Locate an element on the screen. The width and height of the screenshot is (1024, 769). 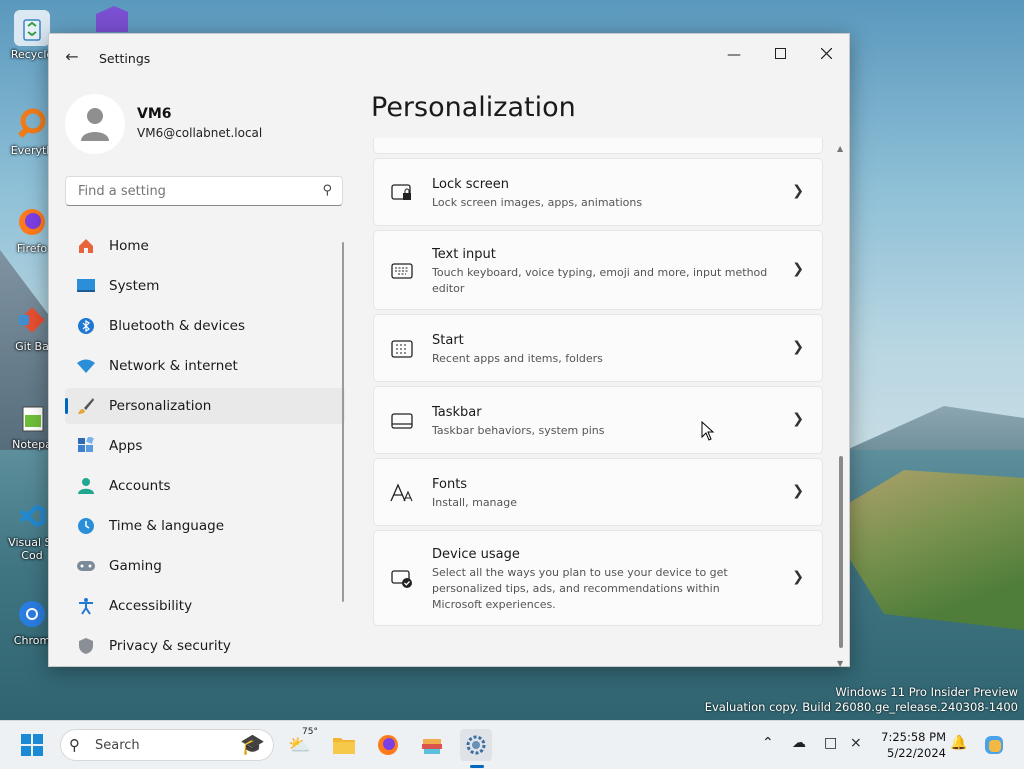
nav-item-personalization: Personalization is located at coordinates (205, 406).